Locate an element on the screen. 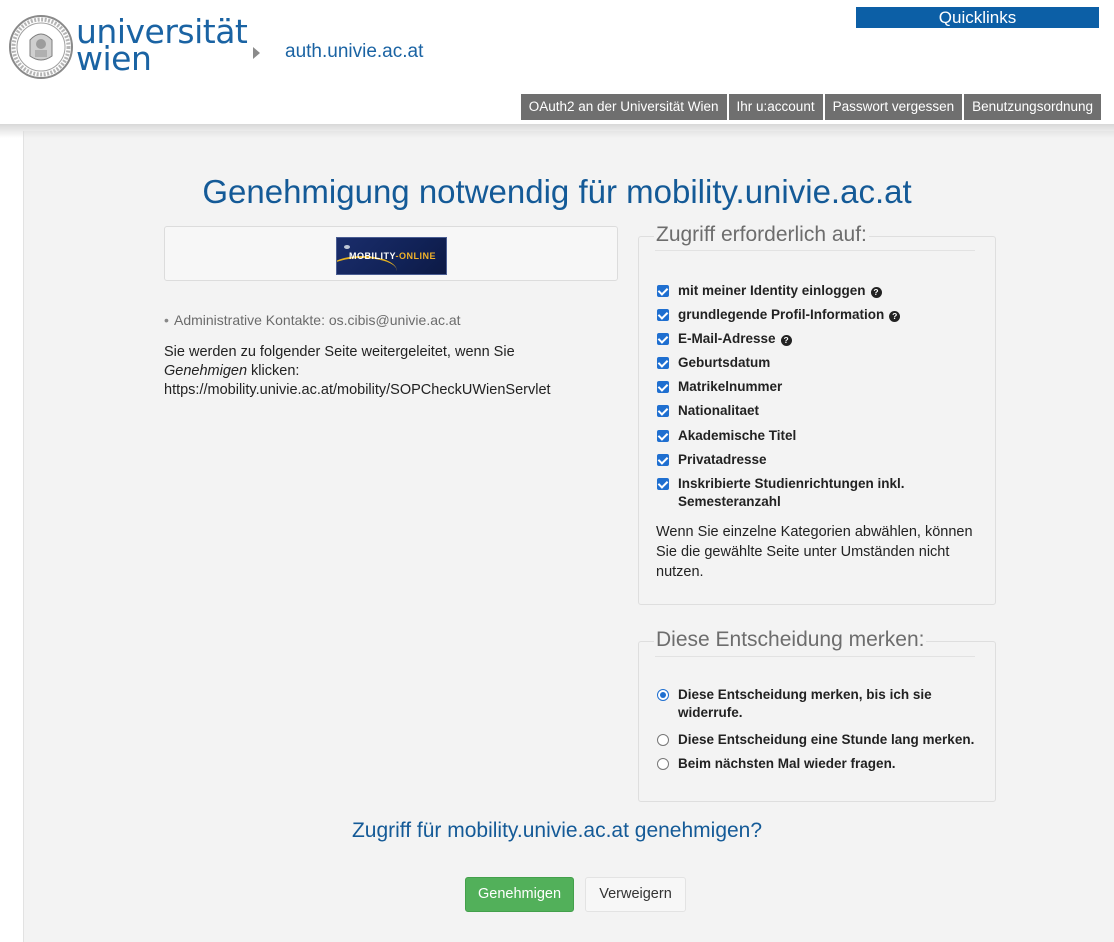  quicklinks-button: Quicklinks is located at coordinates (977, 17).